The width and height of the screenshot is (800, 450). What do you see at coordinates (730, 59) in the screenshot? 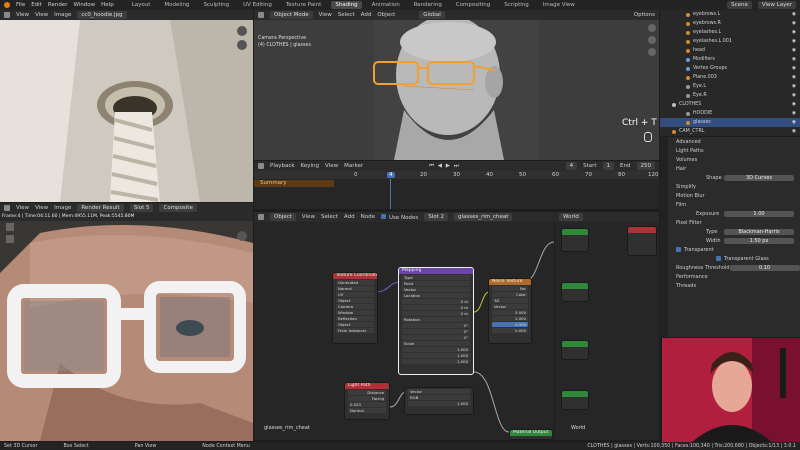
I see `outliner-item: Modifiers ◉` at bounding box center [730, 59].